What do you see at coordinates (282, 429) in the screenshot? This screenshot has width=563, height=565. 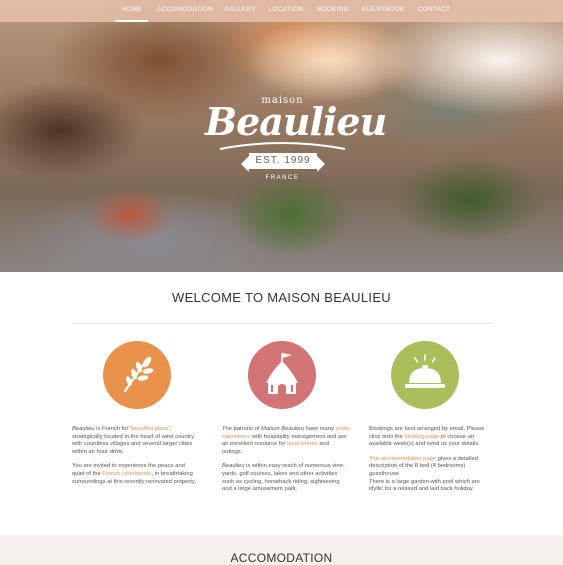 I see `brand-name-emphasis: Maison Beaulieu` at bounding box center [282, 429].